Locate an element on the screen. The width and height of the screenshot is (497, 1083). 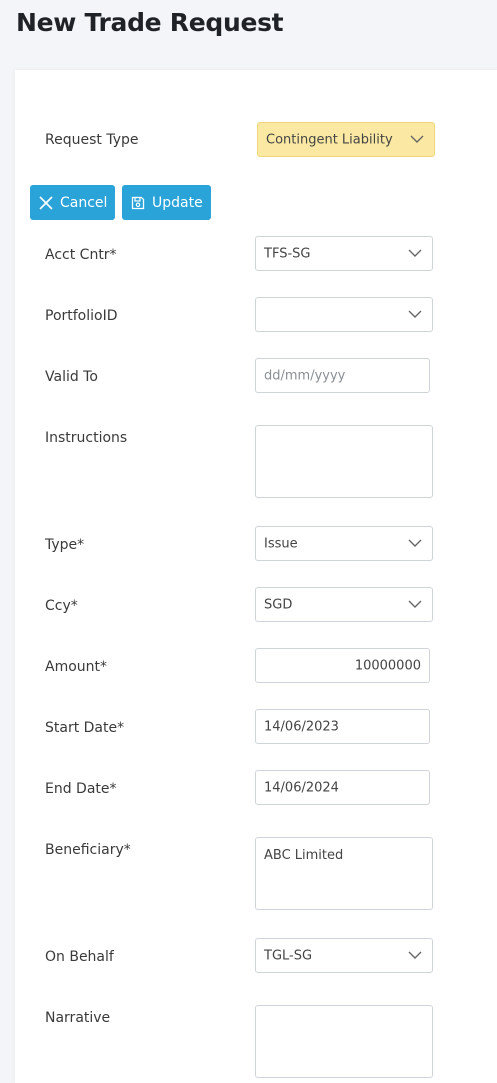
type-value: Issue is located at coordinates (281, 543).